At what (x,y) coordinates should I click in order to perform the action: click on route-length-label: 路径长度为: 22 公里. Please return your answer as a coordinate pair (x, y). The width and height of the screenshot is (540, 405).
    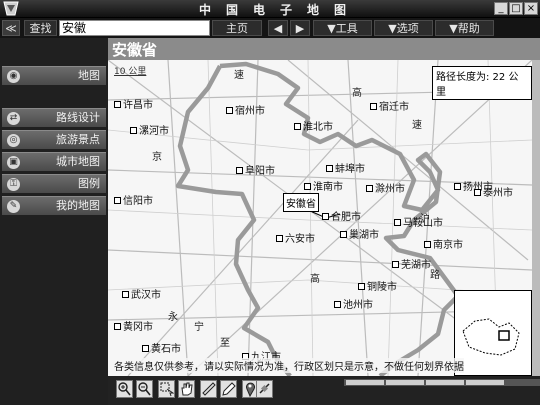
    Looking at the image, I should click on (482, 83).